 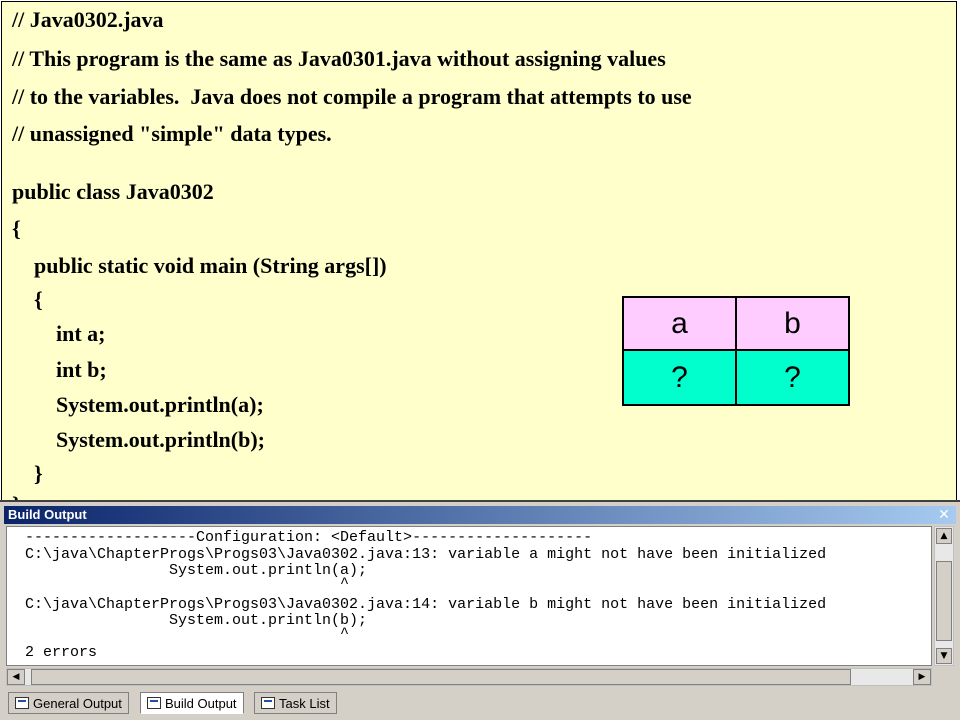 What do you see at coordinates (16, 677) in the screenshot?
I see `scroll-left-icon: ◀` at bounding box center [16, 677].